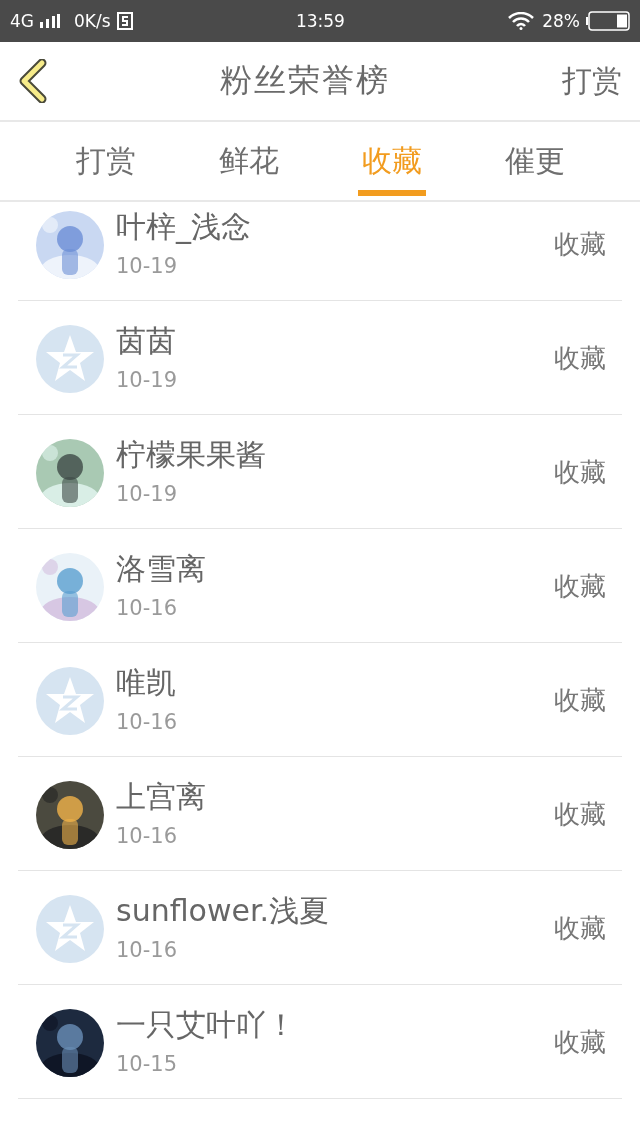 This screenshot has width=640, height=1138. What do you see at coordinates (33, 81) in the screenshot?
I see `back-icon` at bounding box center [33, 81].